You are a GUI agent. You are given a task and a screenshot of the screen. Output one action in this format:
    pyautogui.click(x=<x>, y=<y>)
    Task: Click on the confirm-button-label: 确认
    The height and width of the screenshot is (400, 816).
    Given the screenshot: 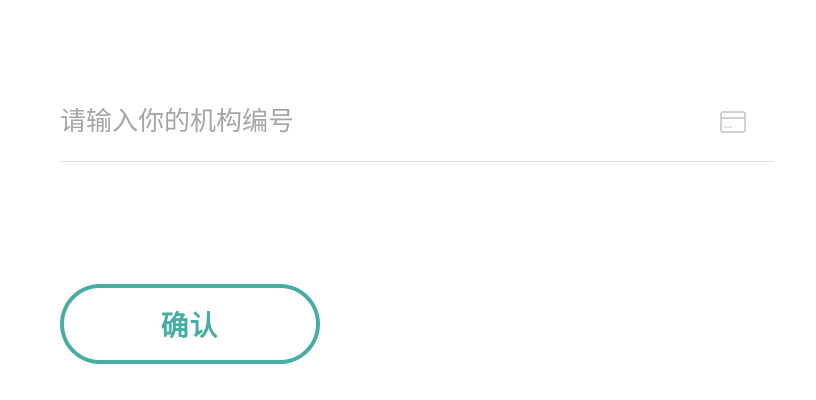 What is the action you would take?
    pyautogui.click(x=189, y=325)
    